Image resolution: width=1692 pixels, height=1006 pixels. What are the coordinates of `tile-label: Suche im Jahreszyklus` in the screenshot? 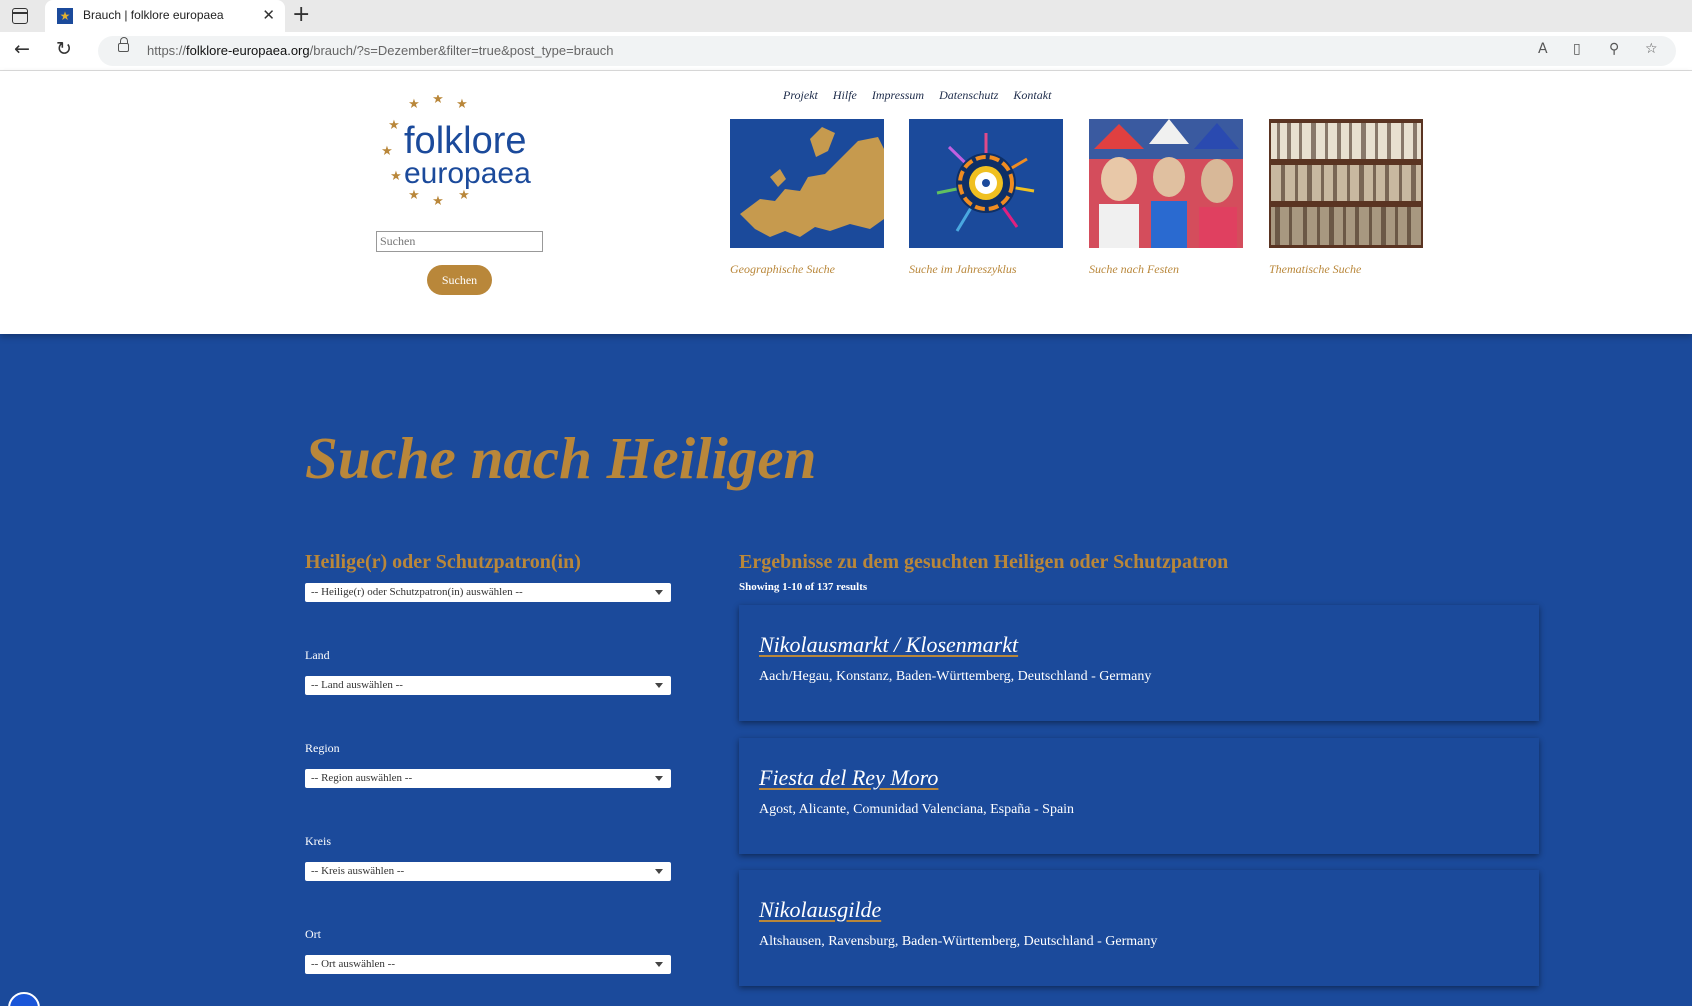 It's located at (986, 269).